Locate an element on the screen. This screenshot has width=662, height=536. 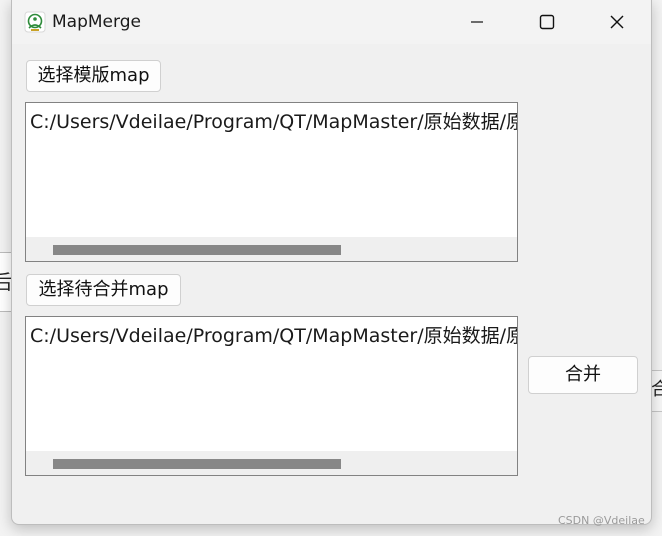
background-fragment-right-text: 合 is located at coordinates (656, 389).